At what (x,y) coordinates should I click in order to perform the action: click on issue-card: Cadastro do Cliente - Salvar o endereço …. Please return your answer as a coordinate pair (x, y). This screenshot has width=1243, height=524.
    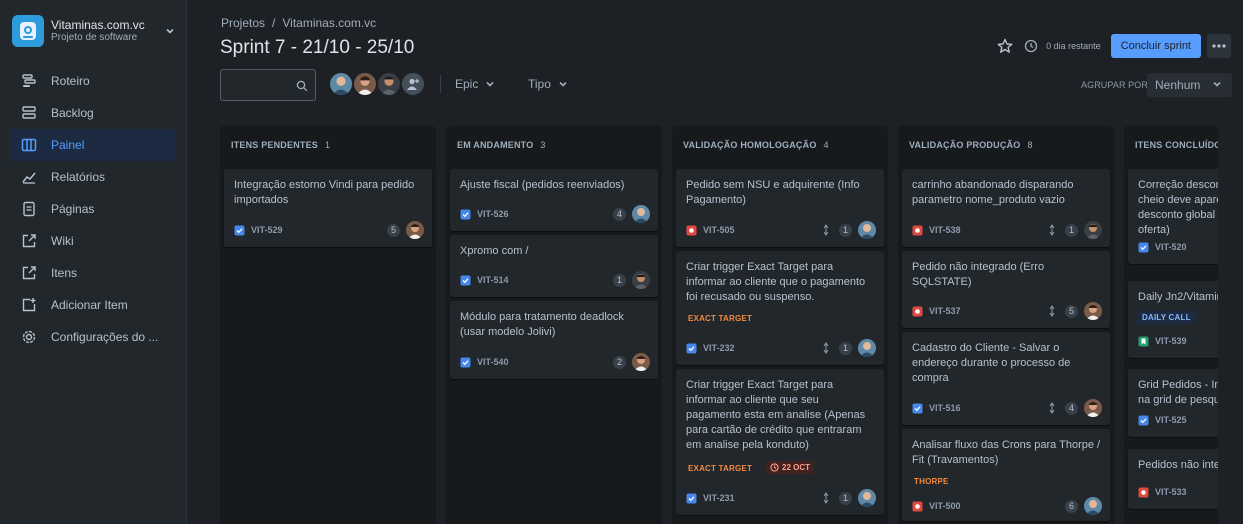
    Looking at the image, I should click on (1006, 378).